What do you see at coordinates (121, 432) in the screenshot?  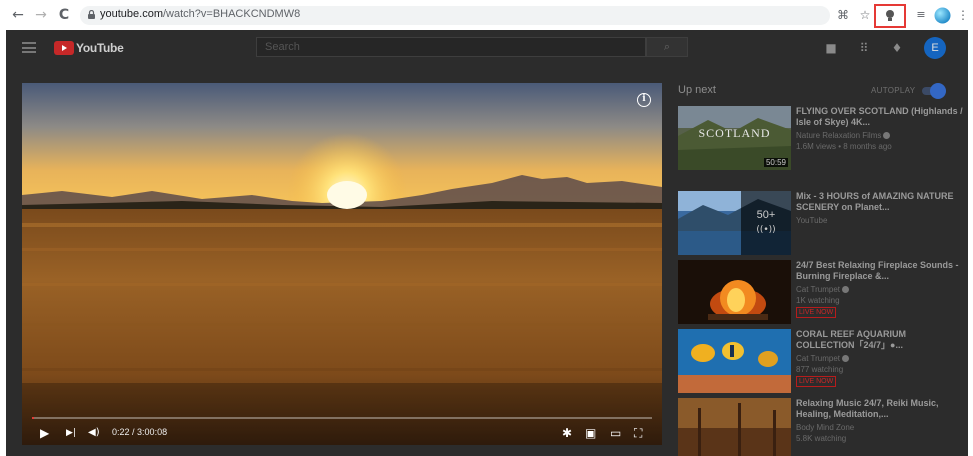 I see `current-time: 0:22` at bounding box center [121, 432].